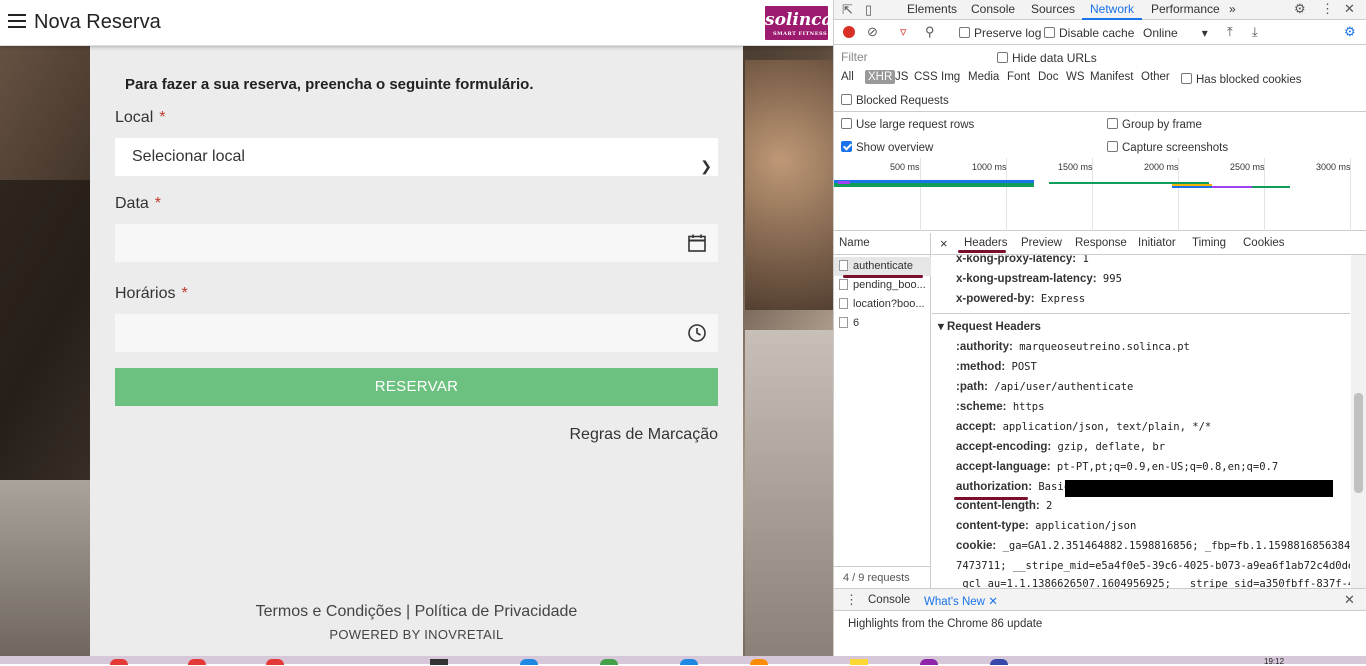  What do you see at coordinates (416, 23) in the screenshot?
I see `app-header: Nova Reserva solinca SMART FITNESS` at bounding box center [416, 23].